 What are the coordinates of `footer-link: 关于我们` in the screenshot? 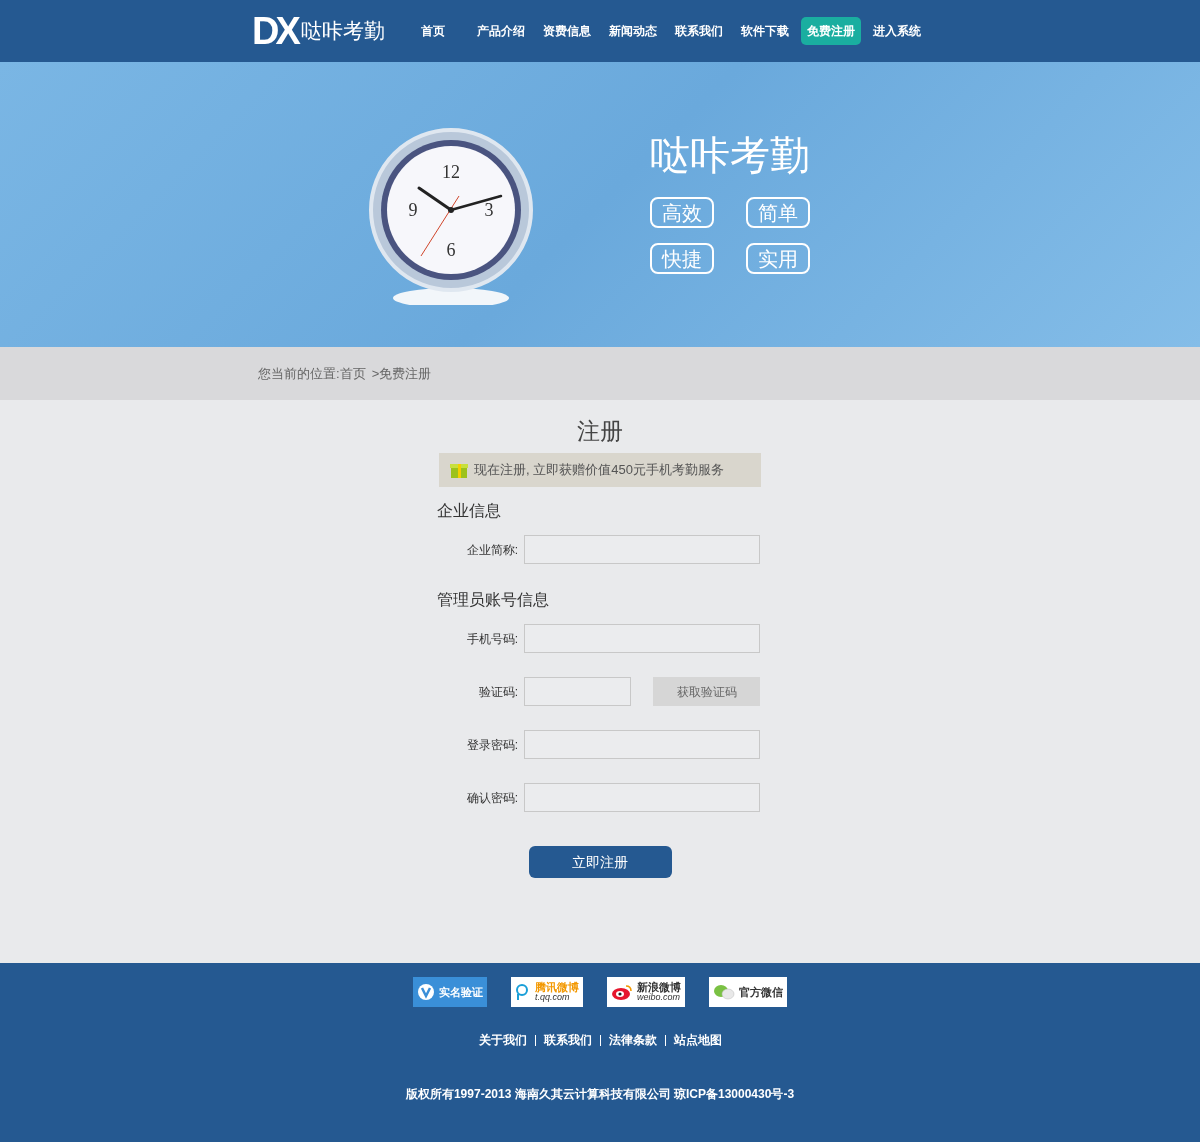 It's located at (502, 1040).